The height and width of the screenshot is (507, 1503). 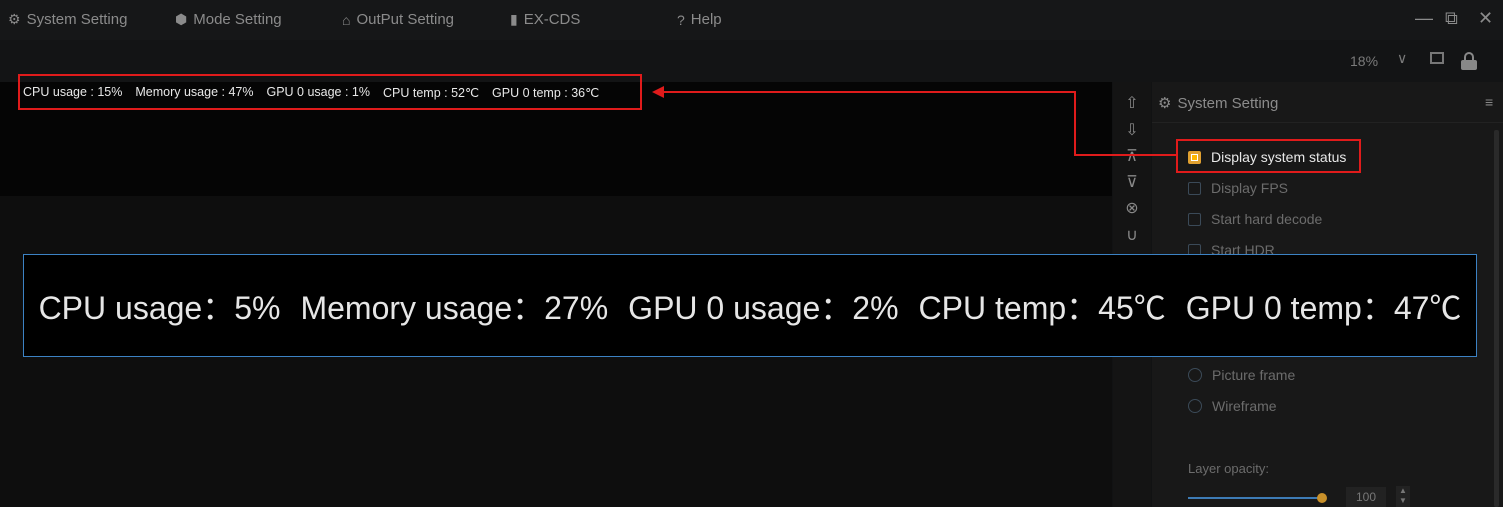 What do you see at coordinates (159, 307) in the screenshot?
I see `cpu-usage-large: CPU usage：5%` at bounding box center [159, 307].